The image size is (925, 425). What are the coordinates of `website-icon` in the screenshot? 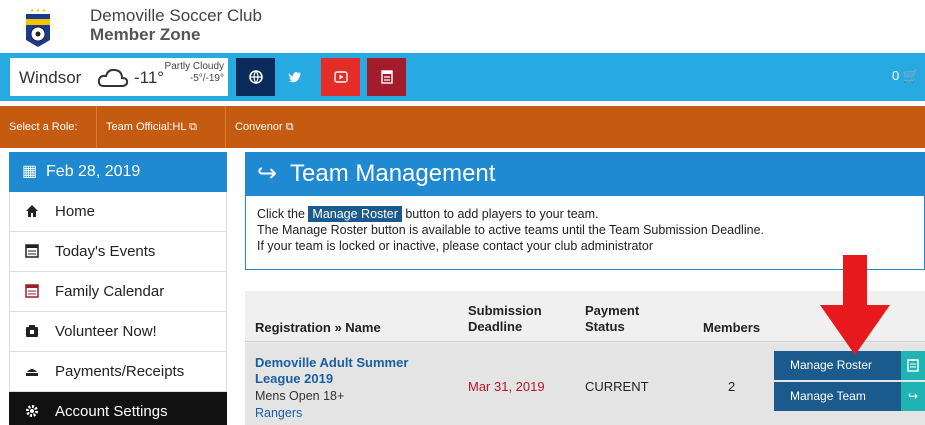 It's located at (255, 77).